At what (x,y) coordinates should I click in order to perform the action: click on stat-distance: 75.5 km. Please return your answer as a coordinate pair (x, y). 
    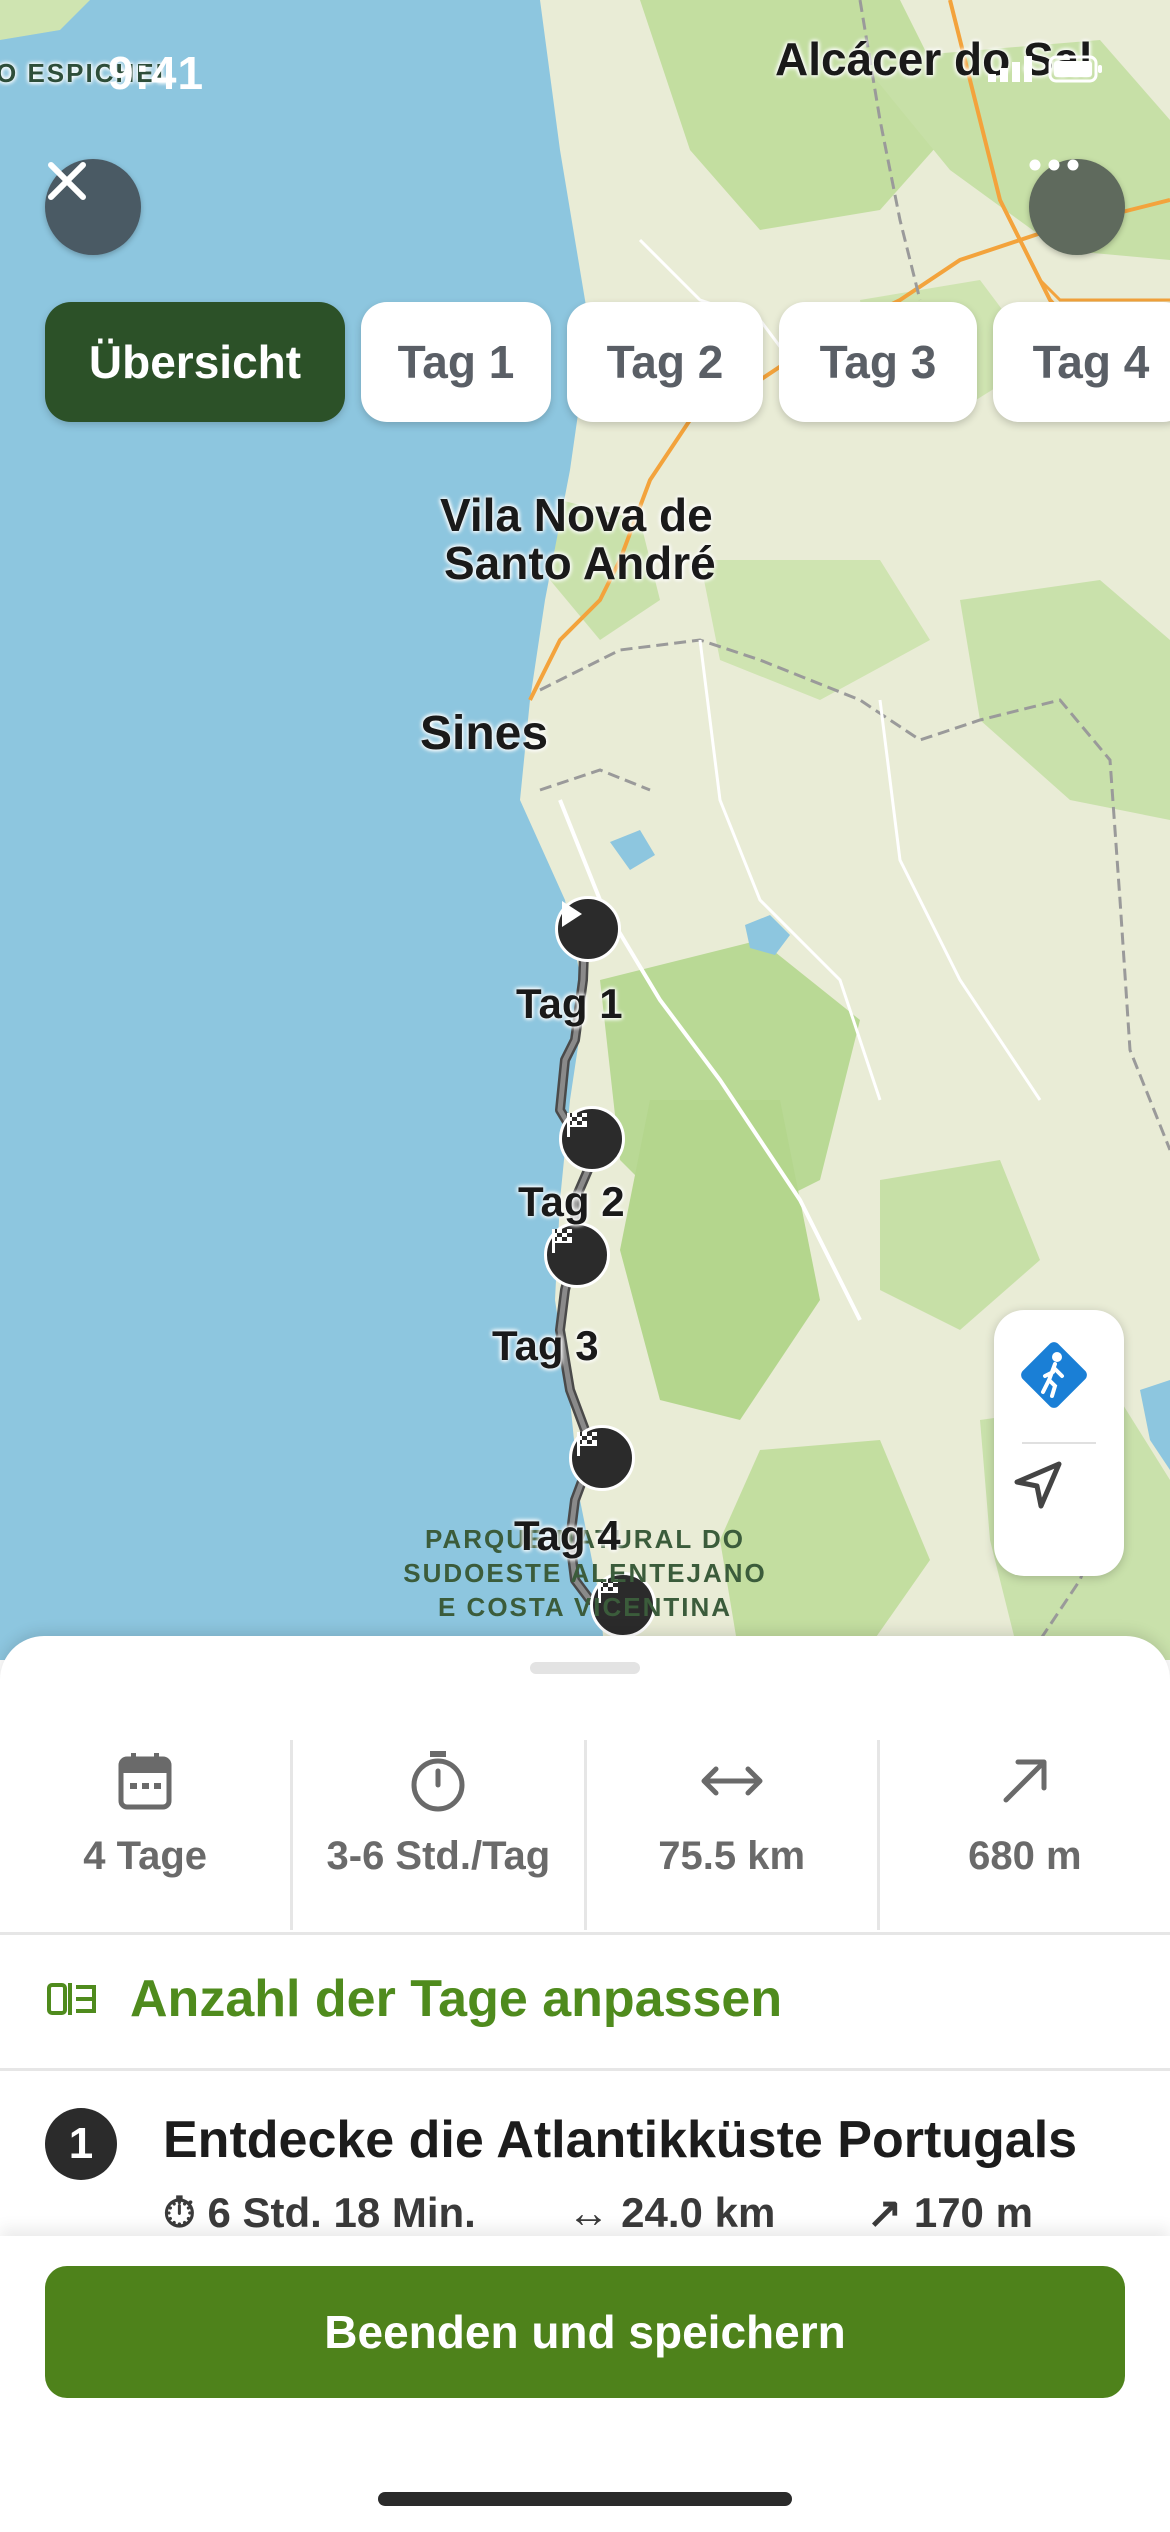
    Looking at the image, I should click on (733, 1835).